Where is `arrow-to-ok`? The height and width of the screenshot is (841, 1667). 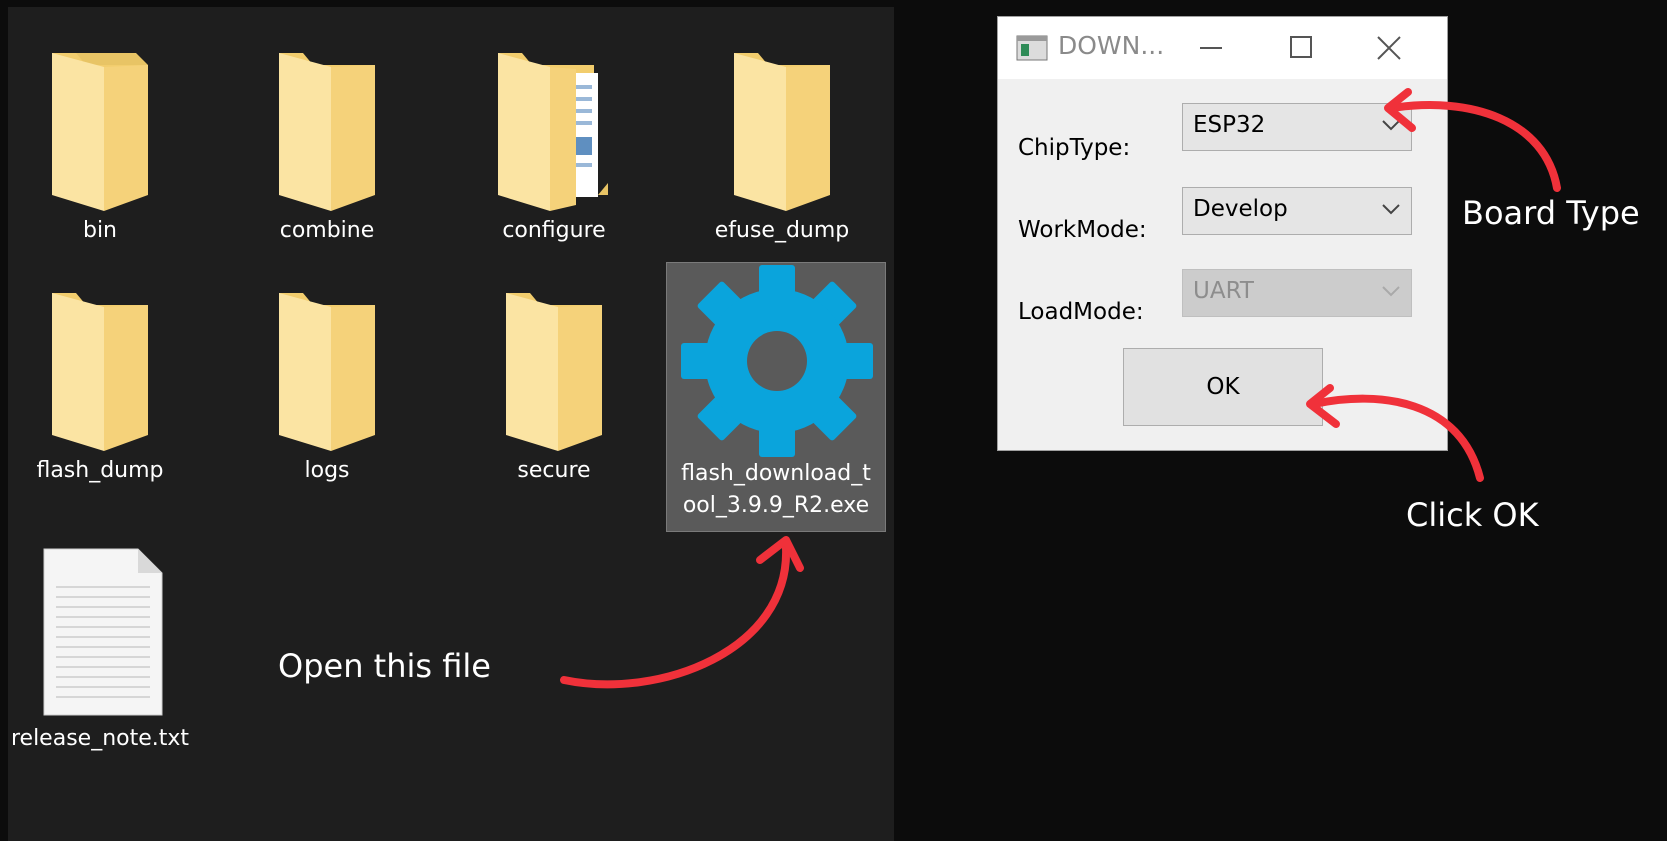 arrow-to-ok is located at coordinates (1397, 438).